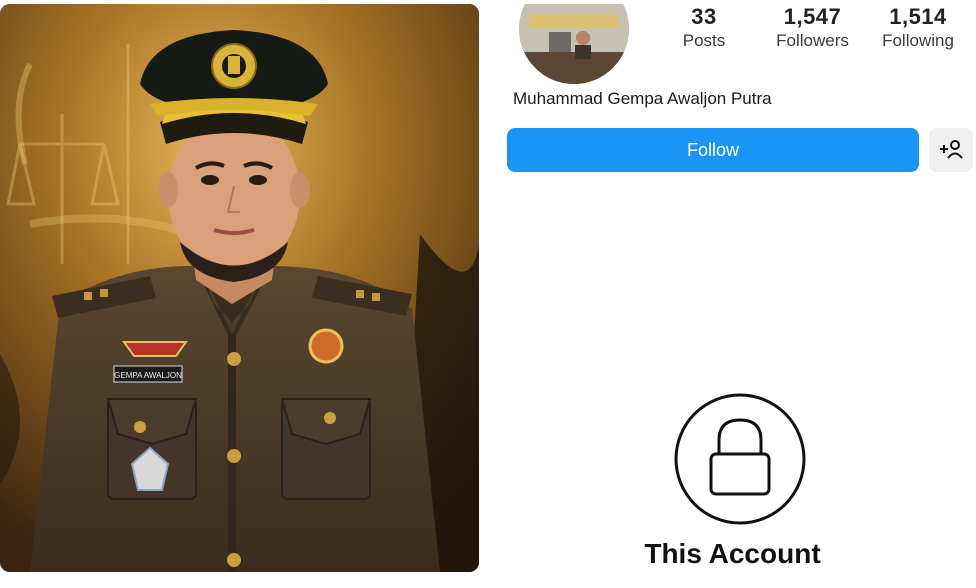  I want to click on following-count: 1,514, so click(918, 16).